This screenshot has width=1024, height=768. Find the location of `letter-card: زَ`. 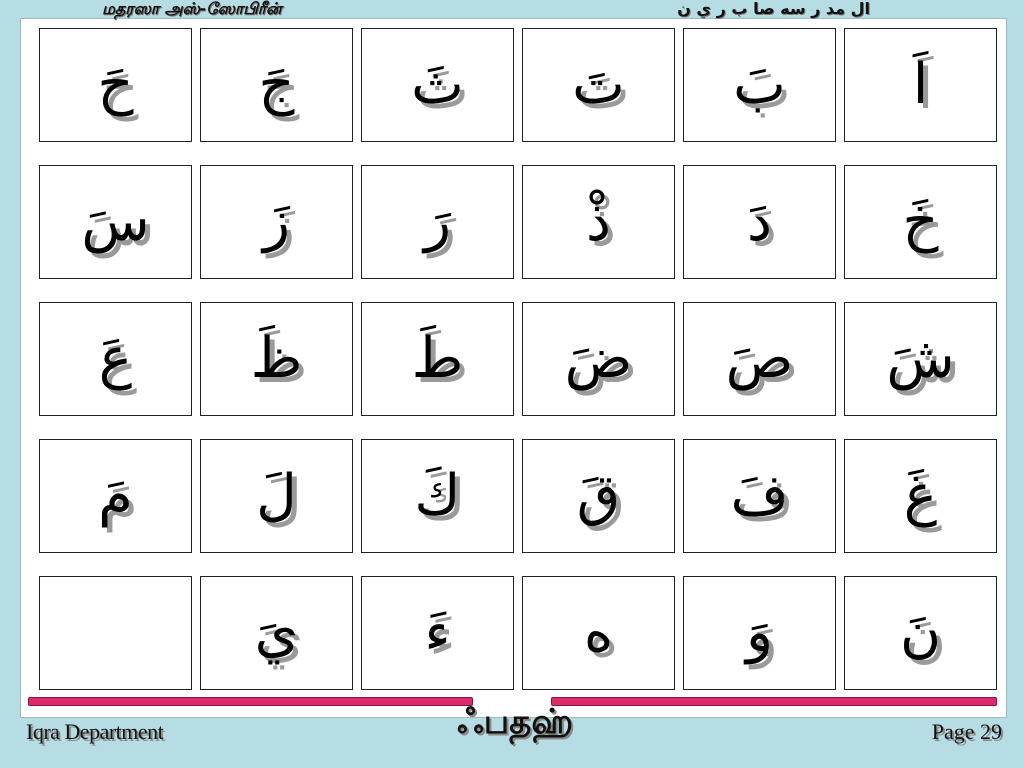

letter-card: زَ is located at coordinates (276, 222).